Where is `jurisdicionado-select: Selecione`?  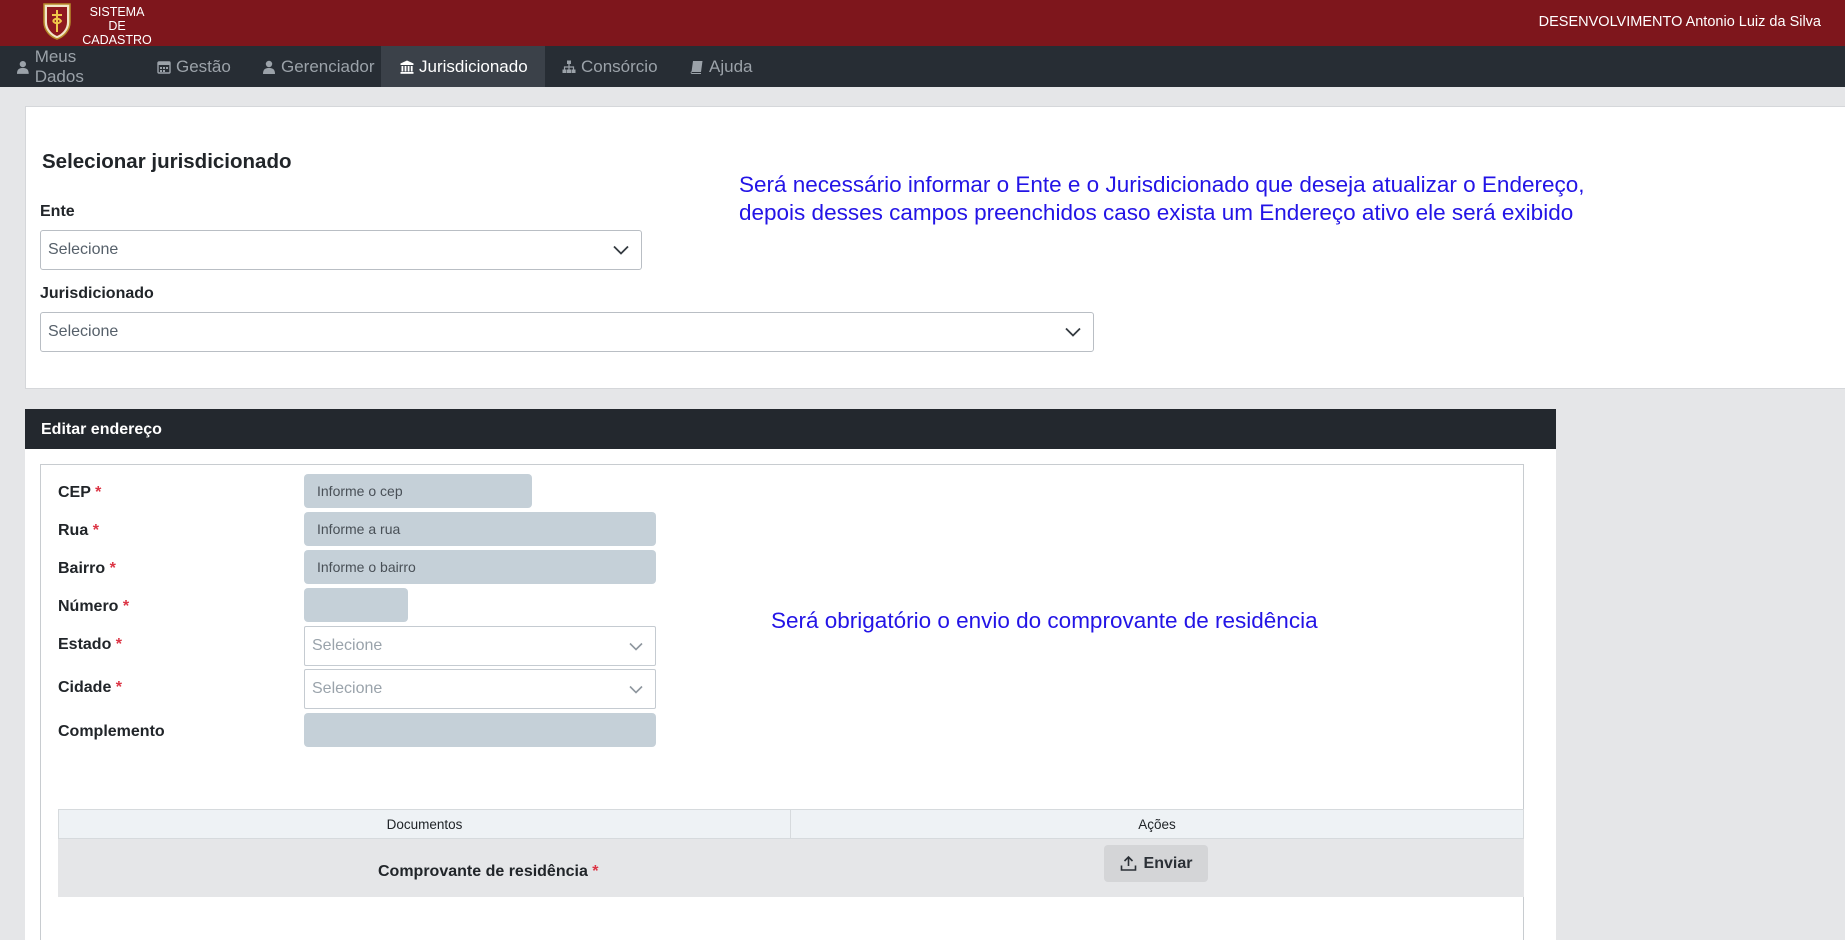 jurisdicionado-select: Selecione is located at coordinates (567, 332).